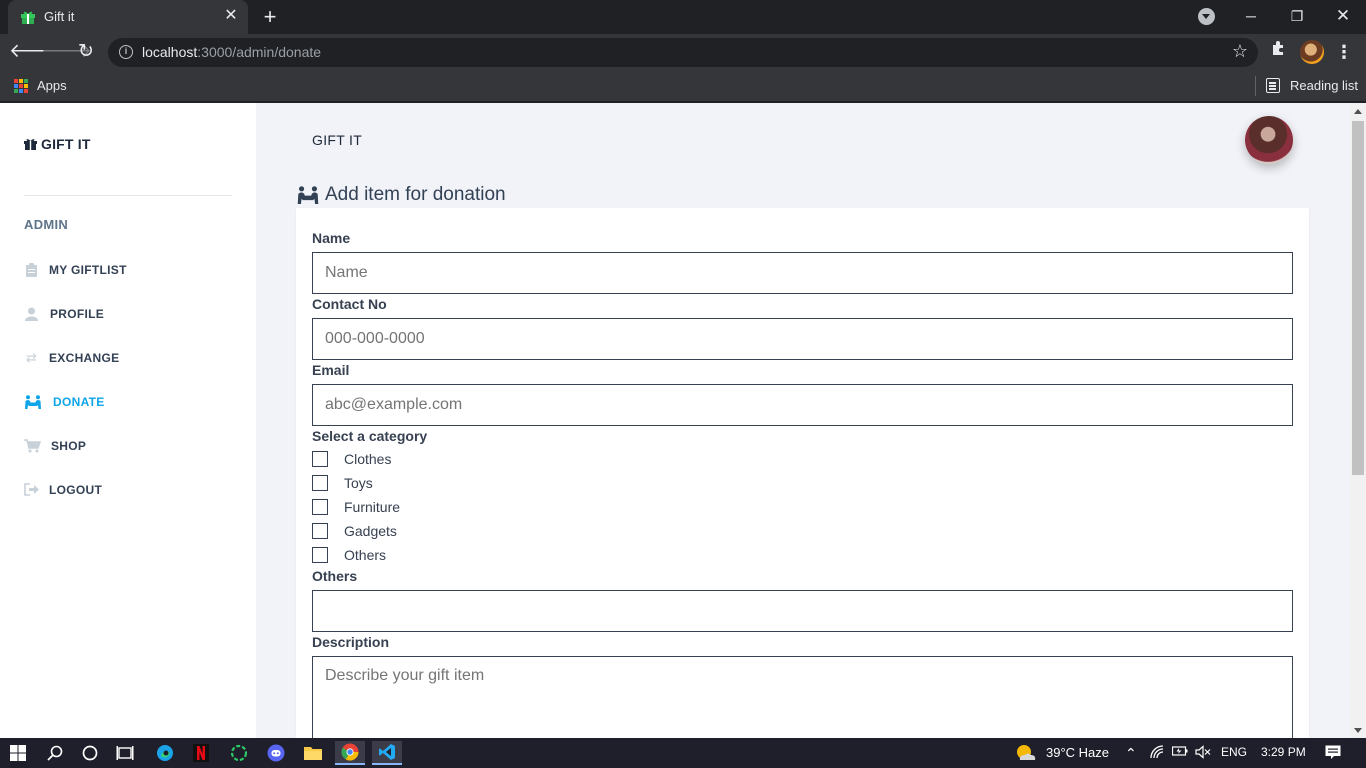 The image size is (1366, 768). I want to click on new-tab-icon: +, so click(270, 17).